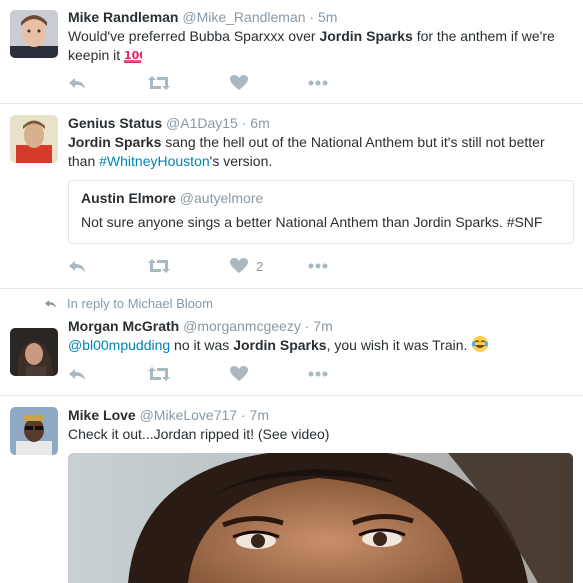  Describe the element at coordinates (202, 123) in the screenshot. I see `handle: @A1Day15` at that location.